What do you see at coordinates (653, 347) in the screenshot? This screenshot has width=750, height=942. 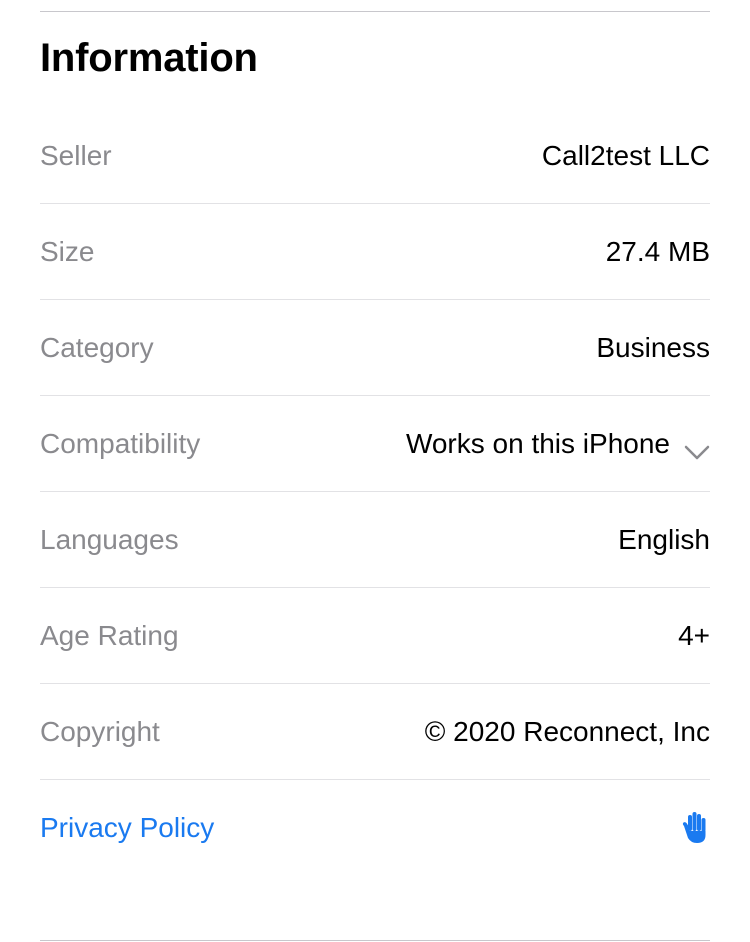 I see `info-value: Business` at bounding box center [653, 347].